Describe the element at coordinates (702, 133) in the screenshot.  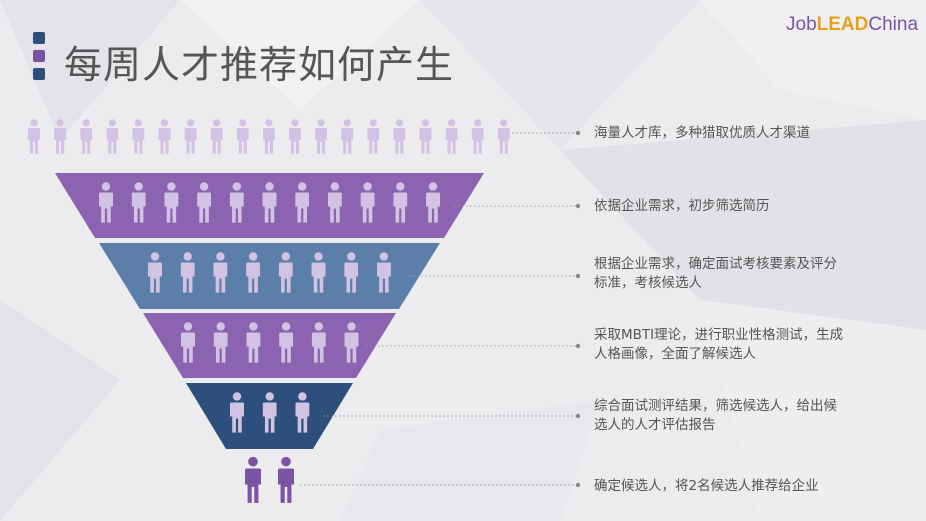
I see `stage-1-description: 海量人才库，多种猎取优质人才渠道` at that location.